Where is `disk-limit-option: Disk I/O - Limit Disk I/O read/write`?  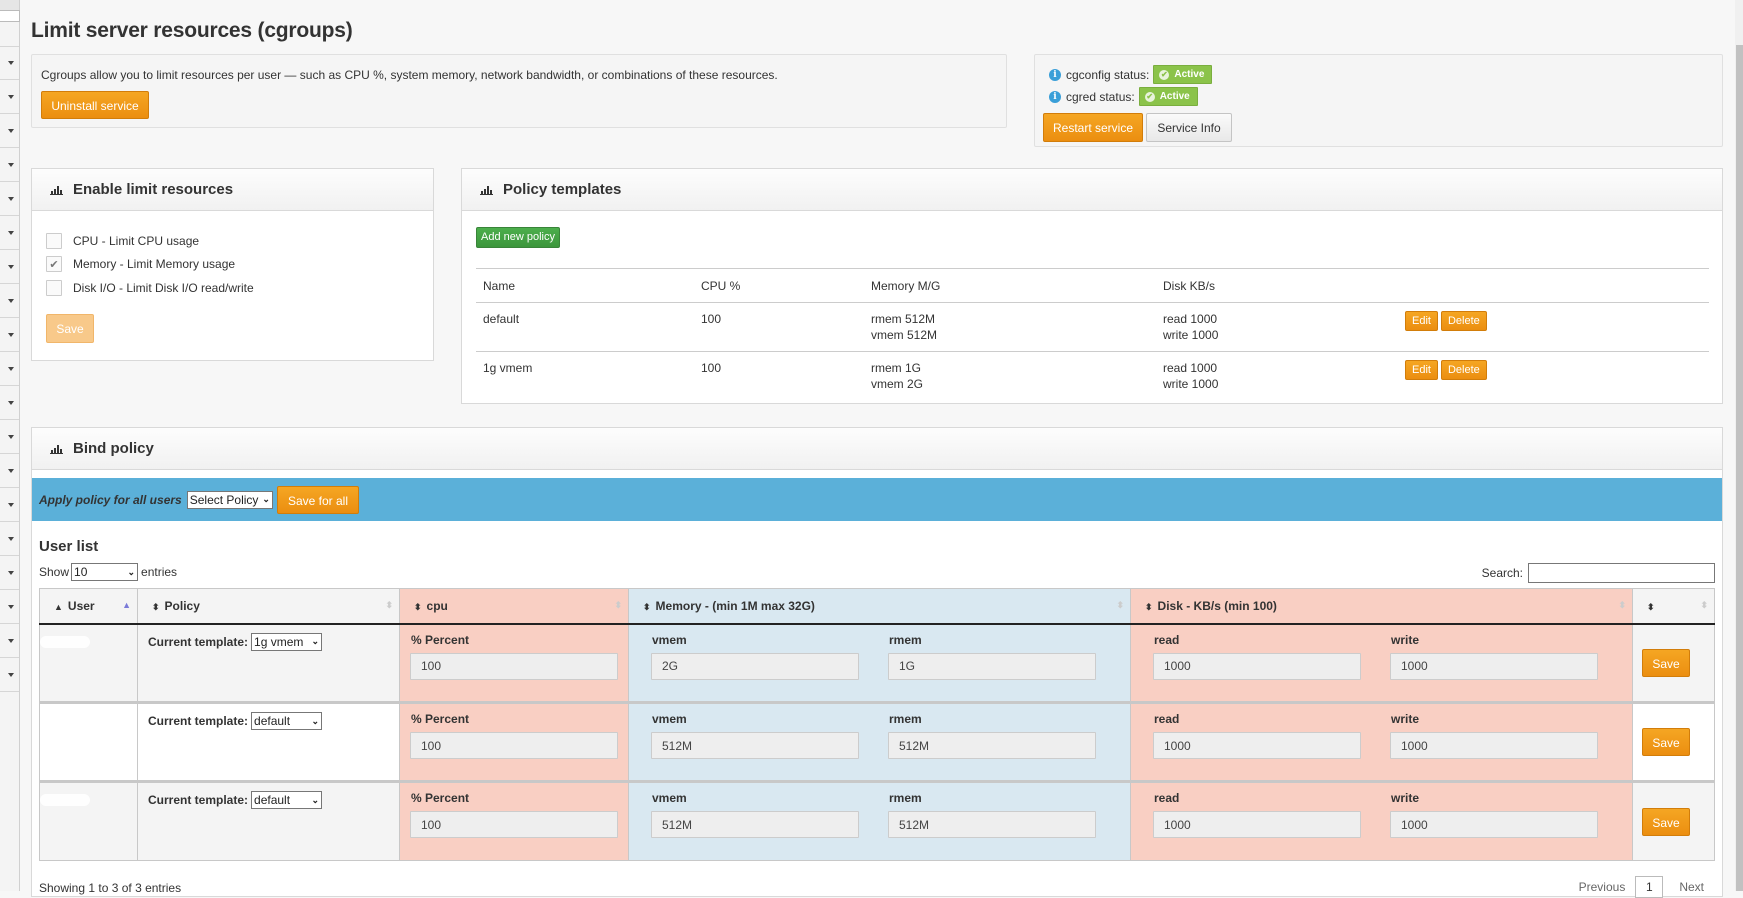 disk-limit-option: Disk I/O - Limit Disk I/O read/write is located at coordinates (150, 288).